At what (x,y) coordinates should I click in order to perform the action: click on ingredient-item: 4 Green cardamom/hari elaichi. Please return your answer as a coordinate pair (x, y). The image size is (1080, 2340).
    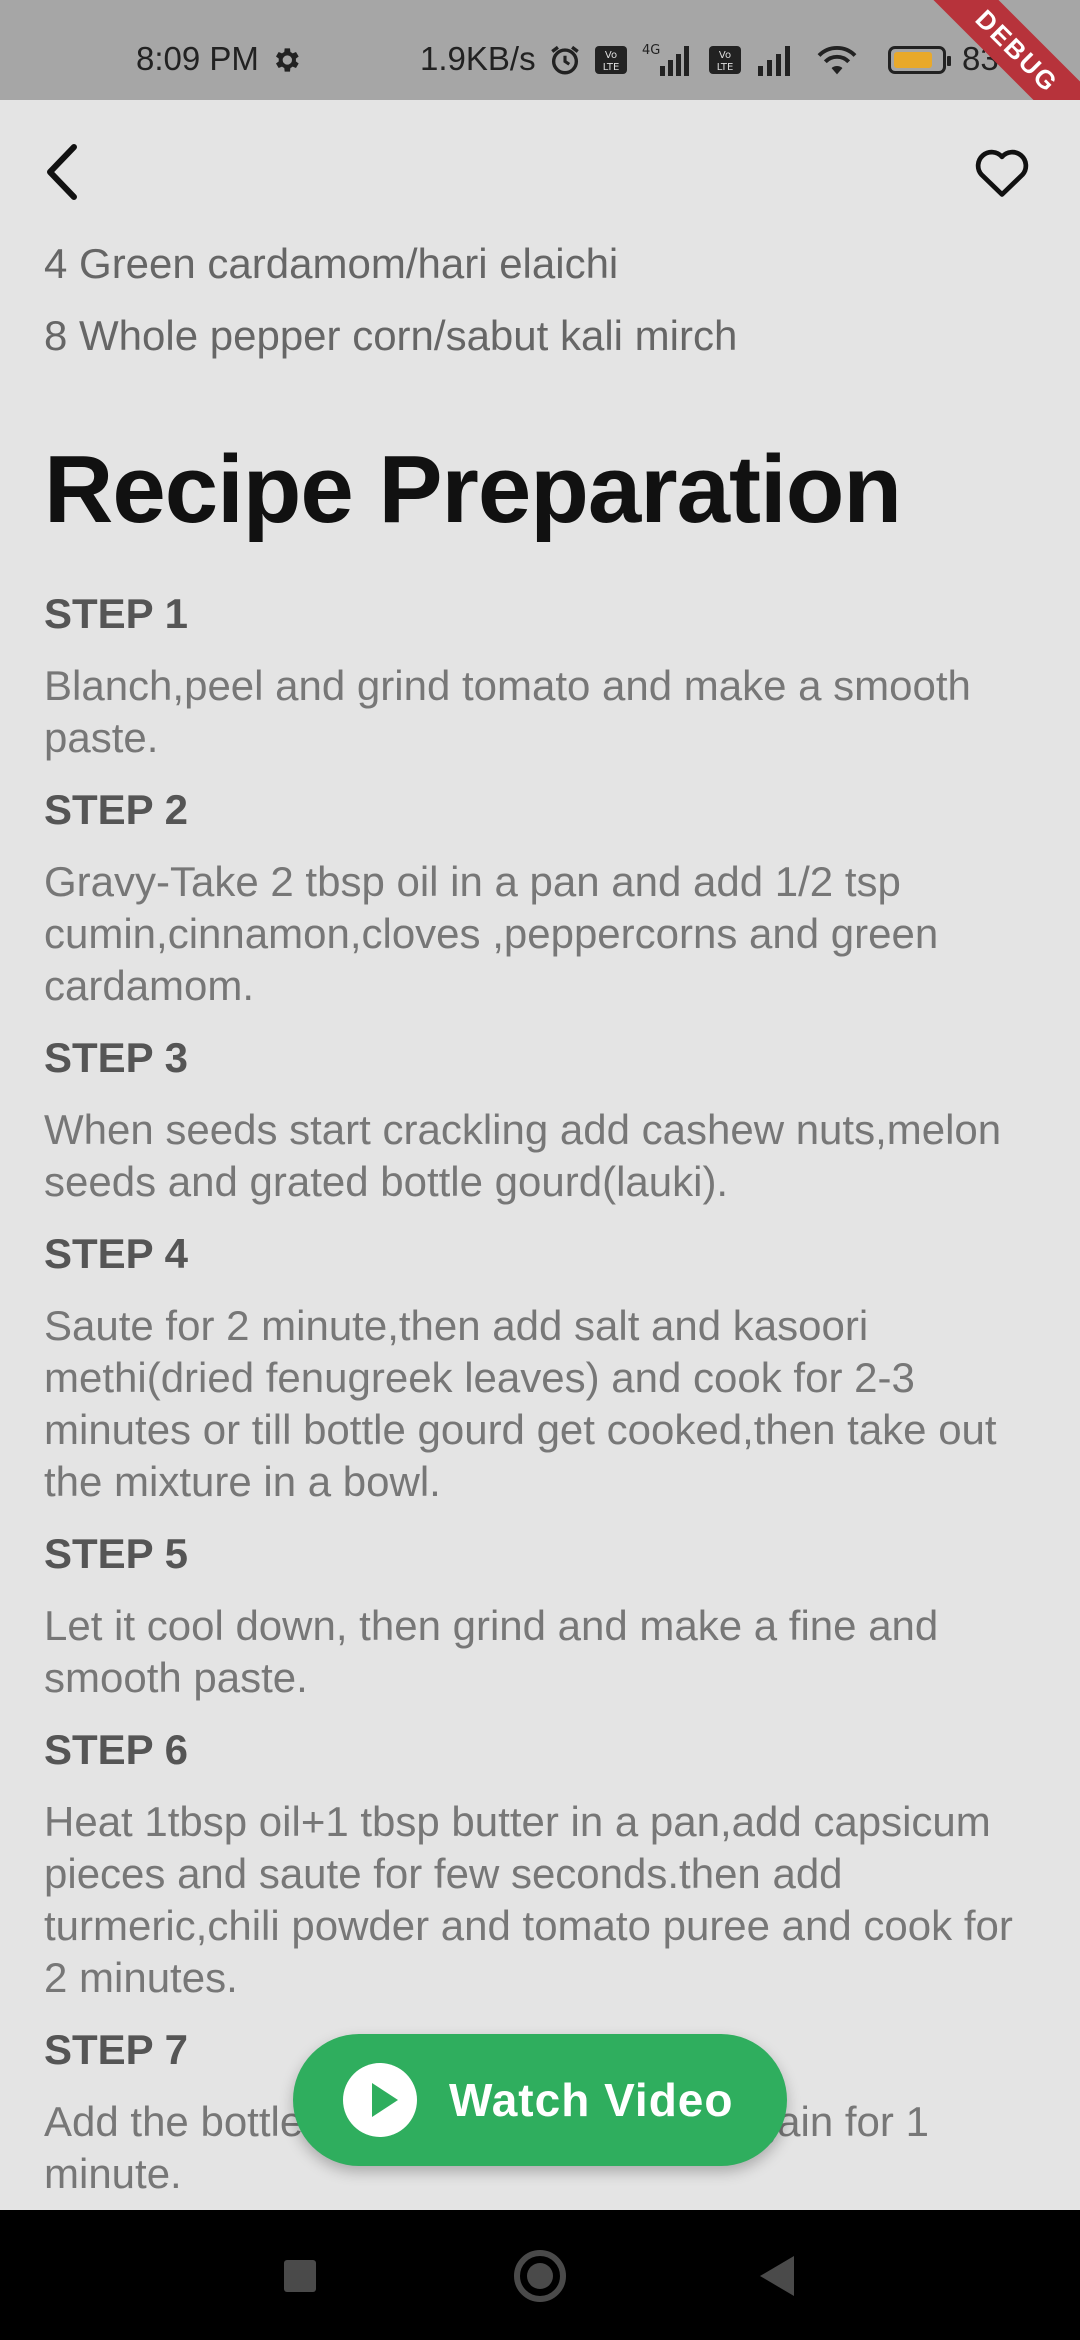
    Looking at the image, I should click on (331, 263).